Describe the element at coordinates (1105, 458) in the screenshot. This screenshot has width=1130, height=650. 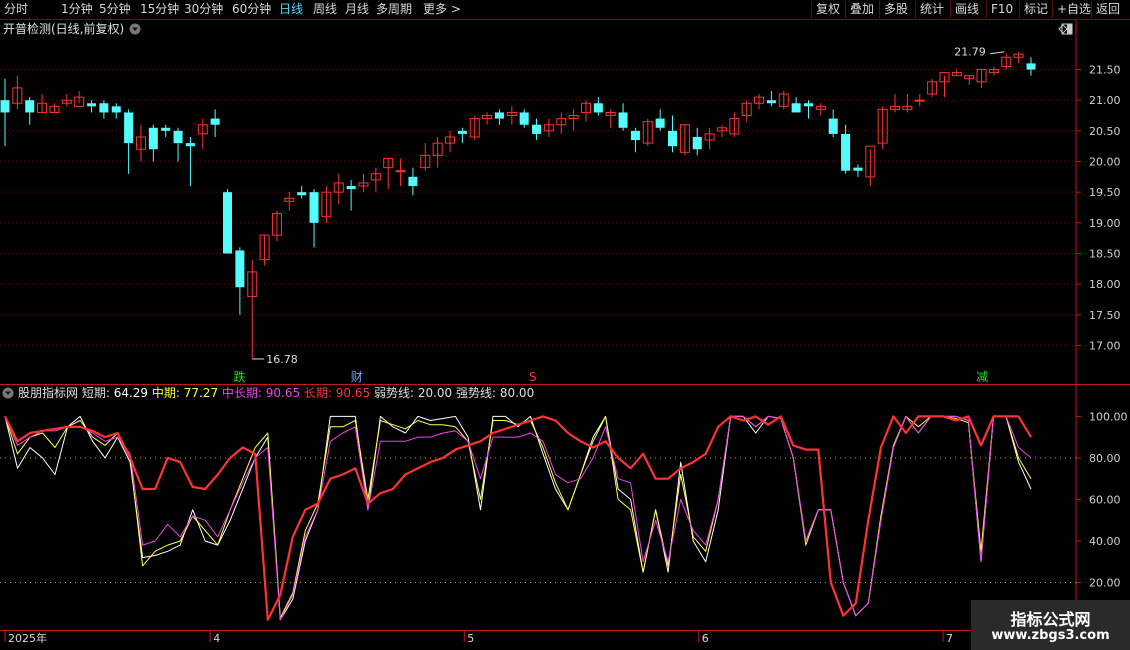
I see `y-tick-label: 80.00` at that location.